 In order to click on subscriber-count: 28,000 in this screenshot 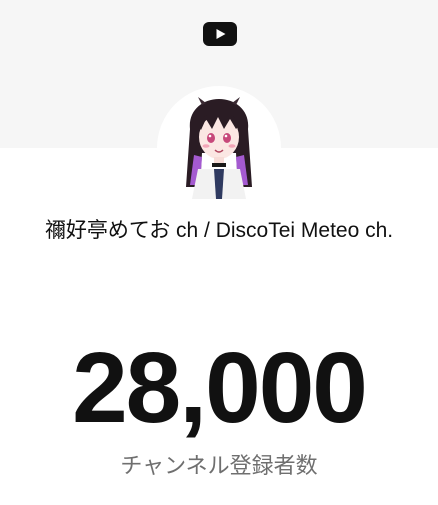, I will do `click(220, 388)`.